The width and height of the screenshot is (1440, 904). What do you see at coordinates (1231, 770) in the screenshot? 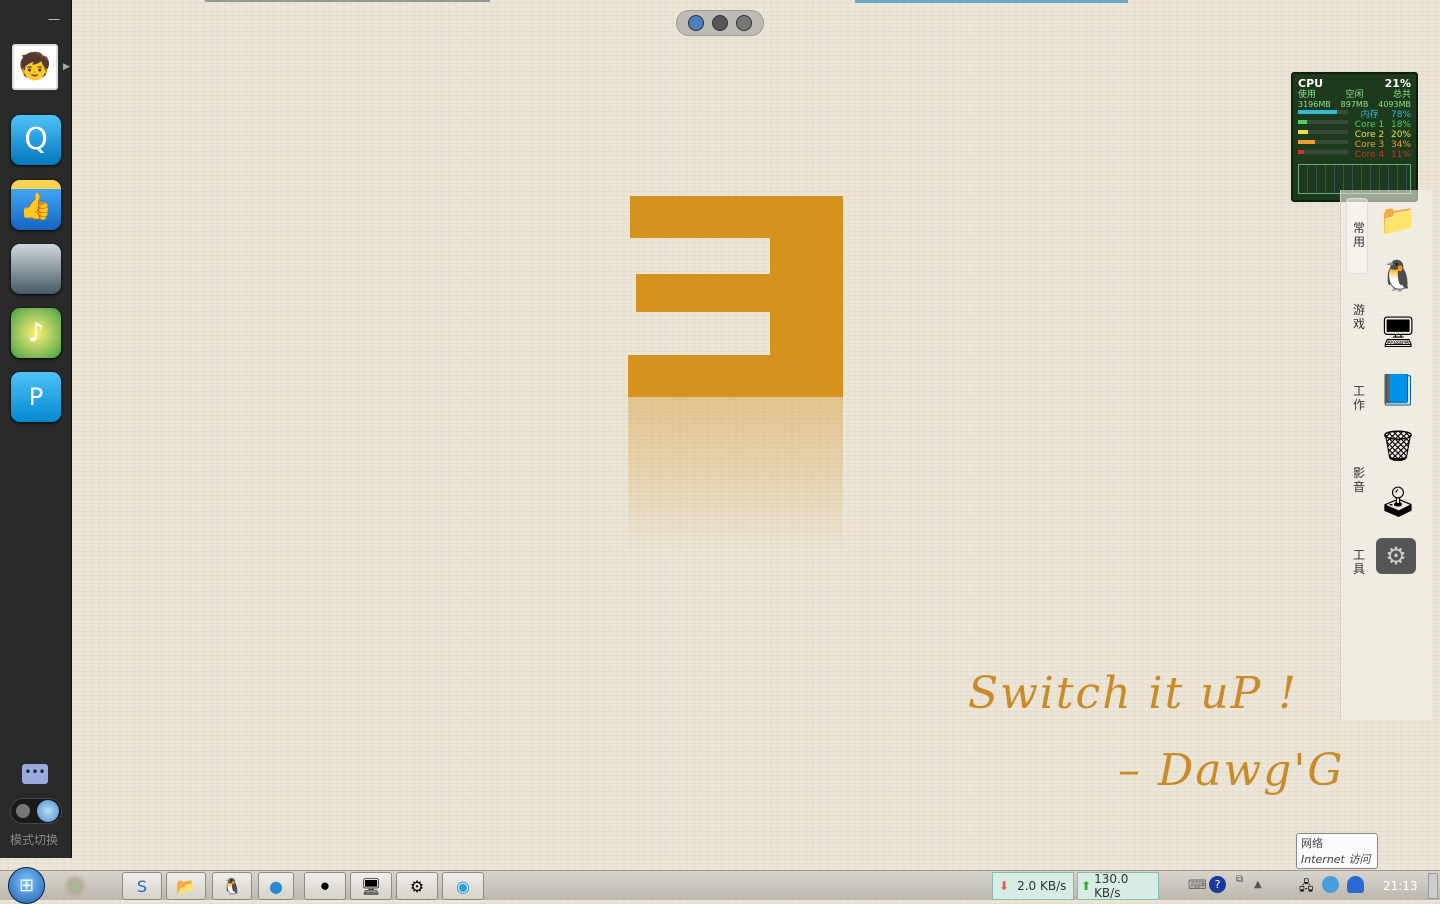
I see `slogan-line2: – Dawg'G` at bounding box center [1231, 770].